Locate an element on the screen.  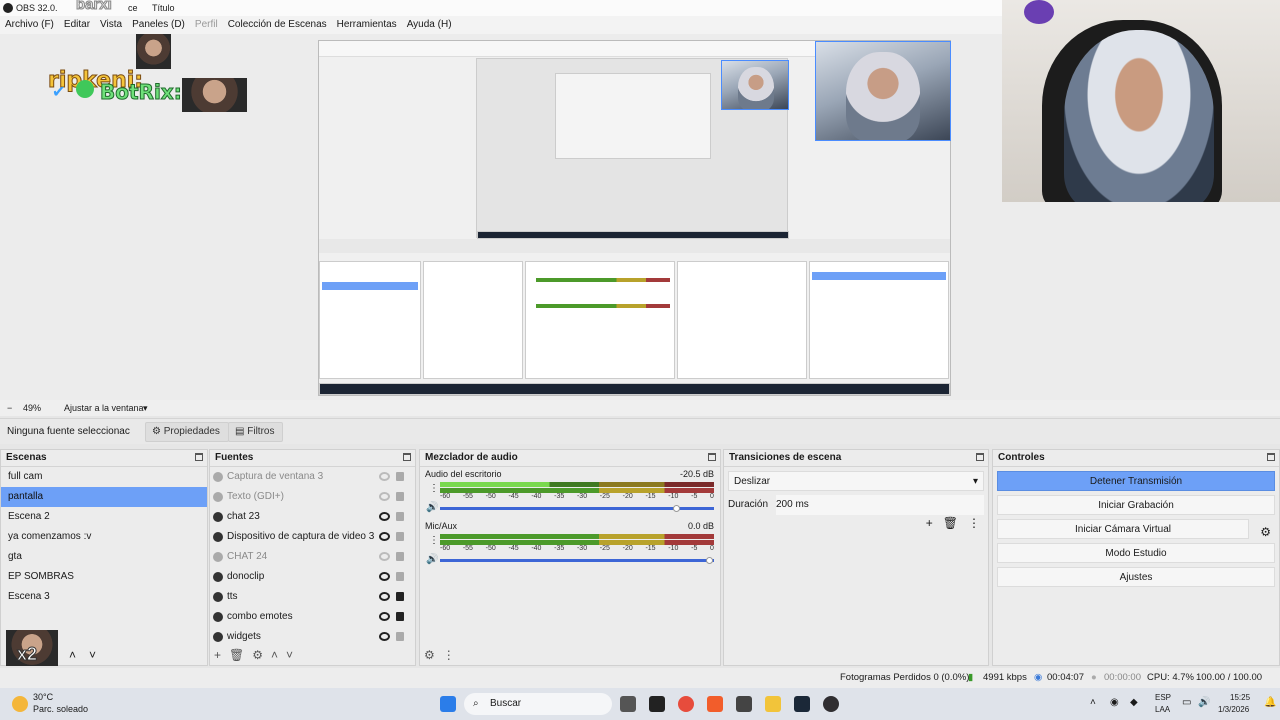
file-explorer-icon is located at coordinates (773, 704).